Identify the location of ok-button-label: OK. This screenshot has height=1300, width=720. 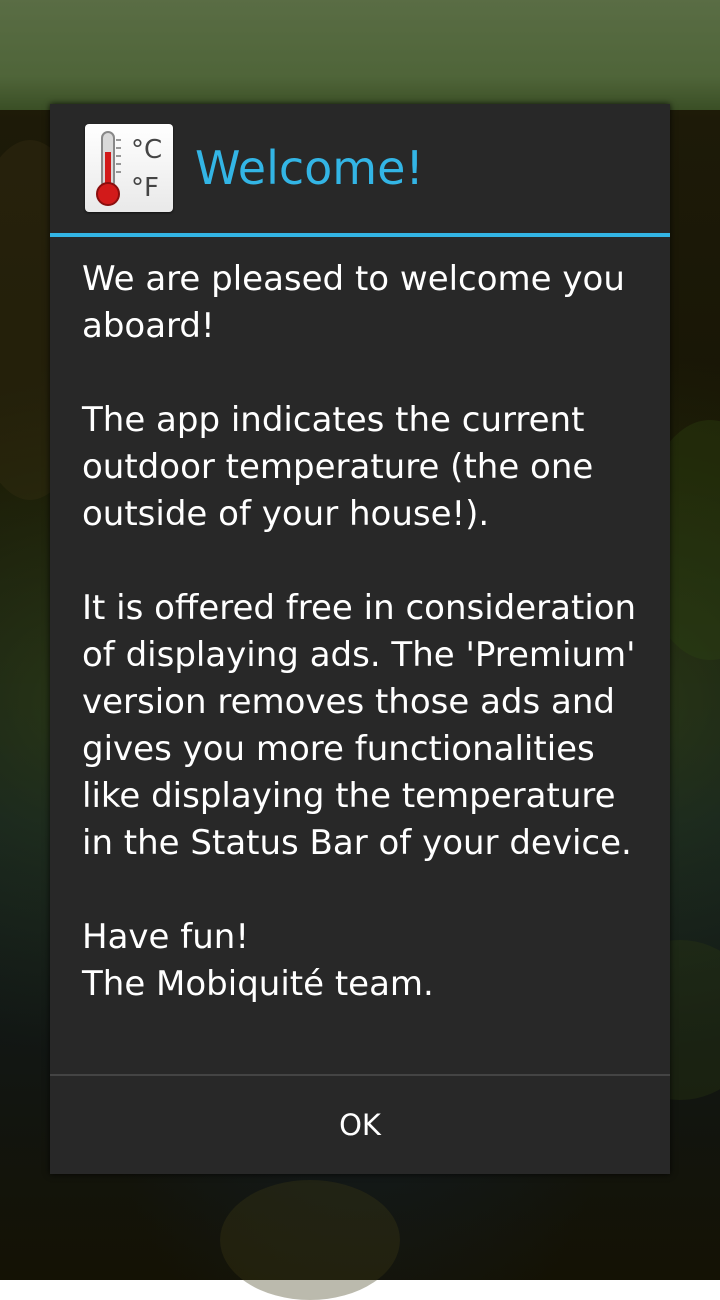
(360, 1125).